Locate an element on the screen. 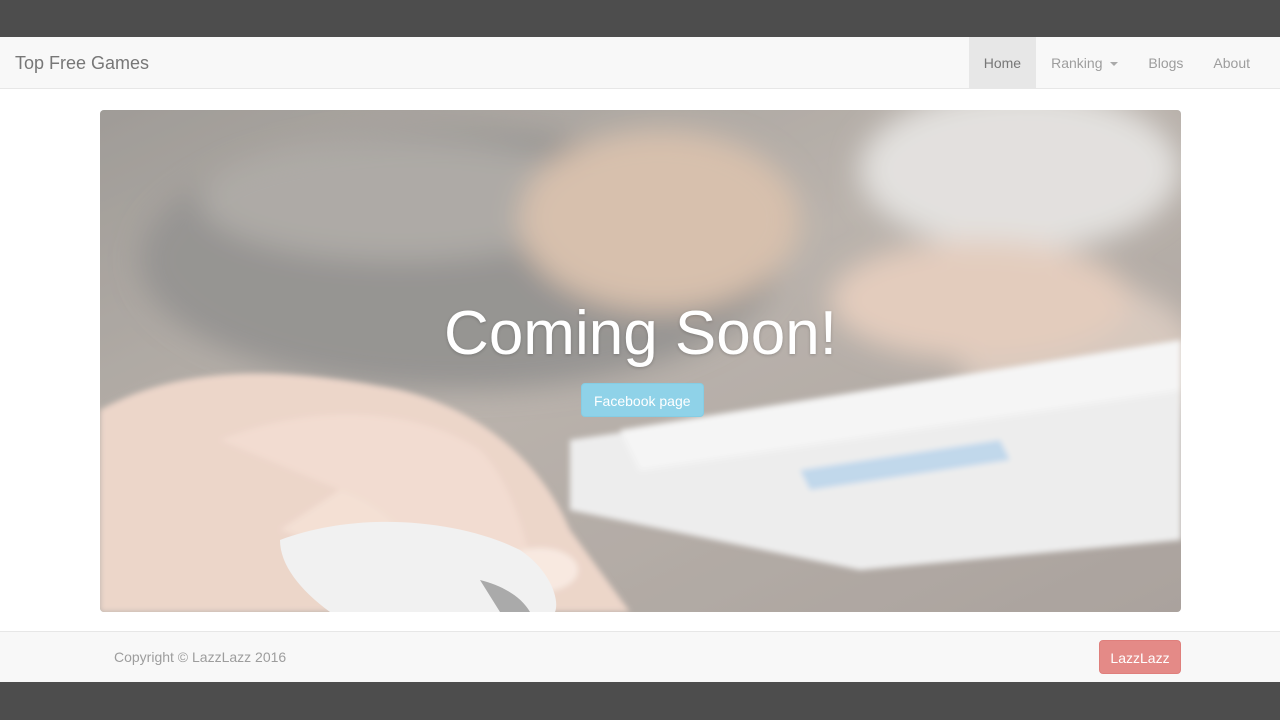 This screenshot has height=720, width=1280. nav-item-home: Home is located at coordinates (1002, 63).